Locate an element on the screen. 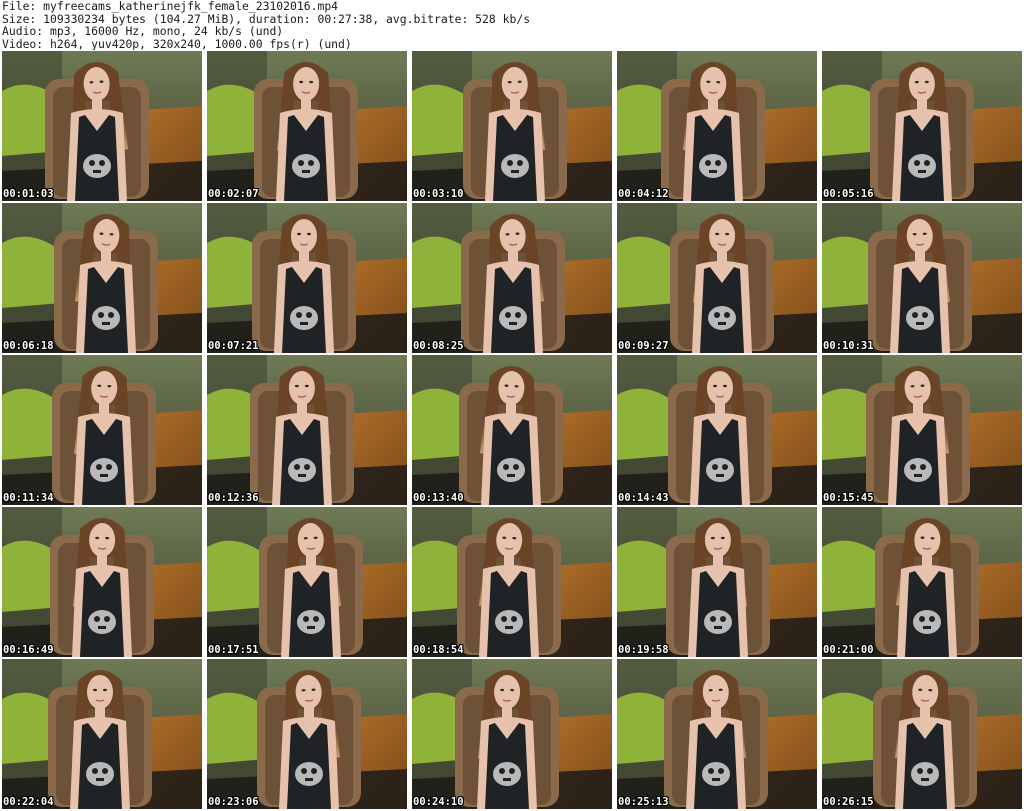 The width and height of the screenshot is (1024, 811). video-thumbnail: 00:01:03 is located at coordinates (102, 126).